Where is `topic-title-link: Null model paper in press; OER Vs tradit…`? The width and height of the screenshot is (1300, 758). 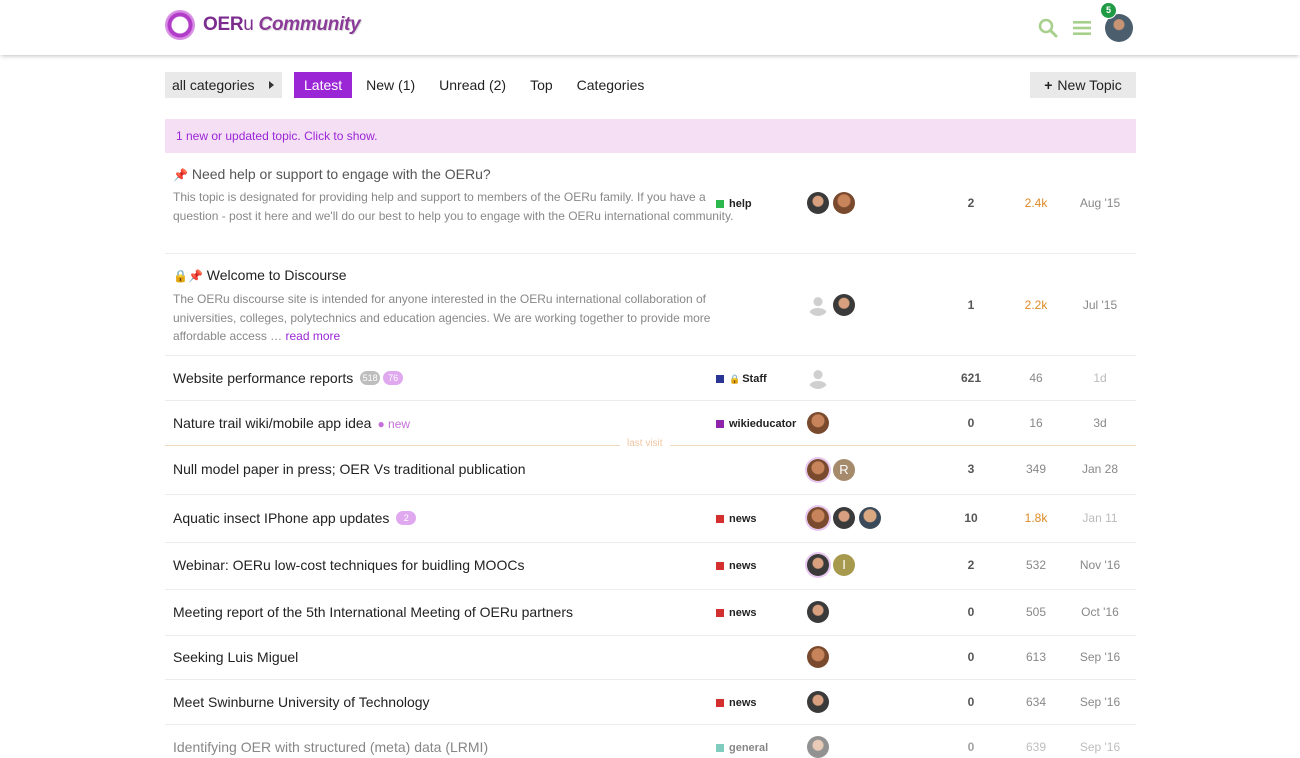 topic-title-link: Null model paper in press; OER Vs tradit… is located at coordinates (349, 469).